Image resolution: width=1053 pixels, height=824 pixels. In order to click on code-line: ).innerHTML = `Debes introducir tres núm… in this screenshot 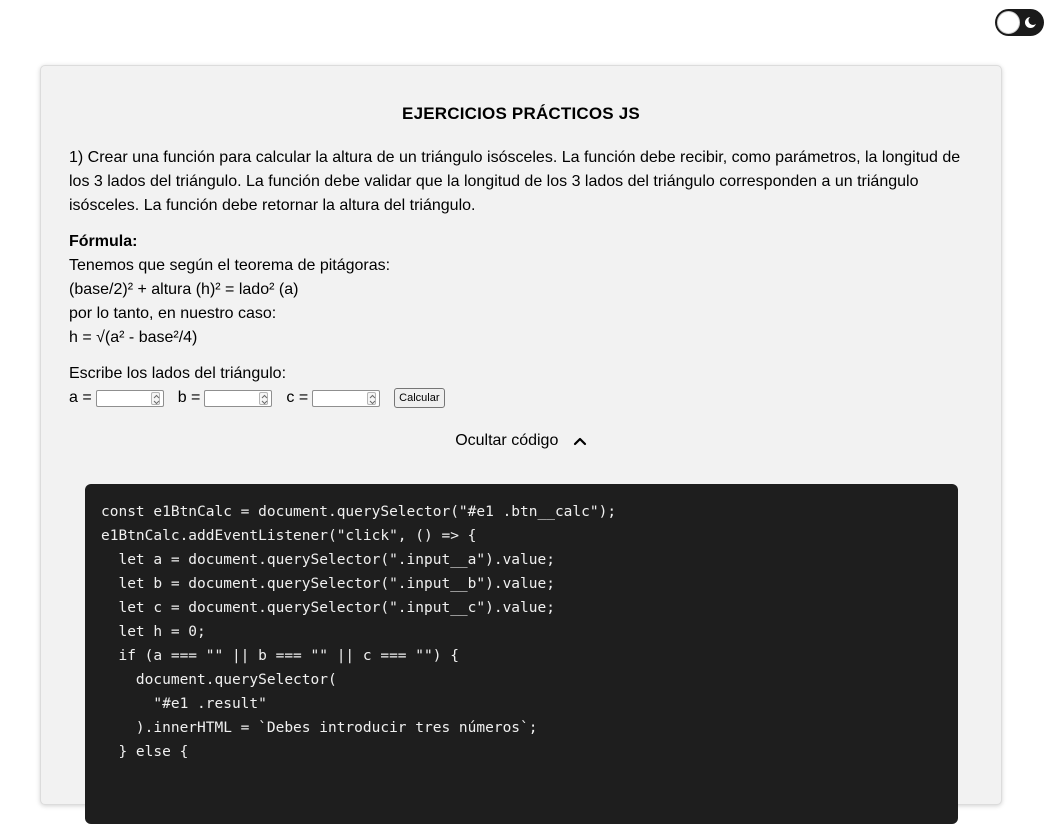, I will do `click(319, 728)`.